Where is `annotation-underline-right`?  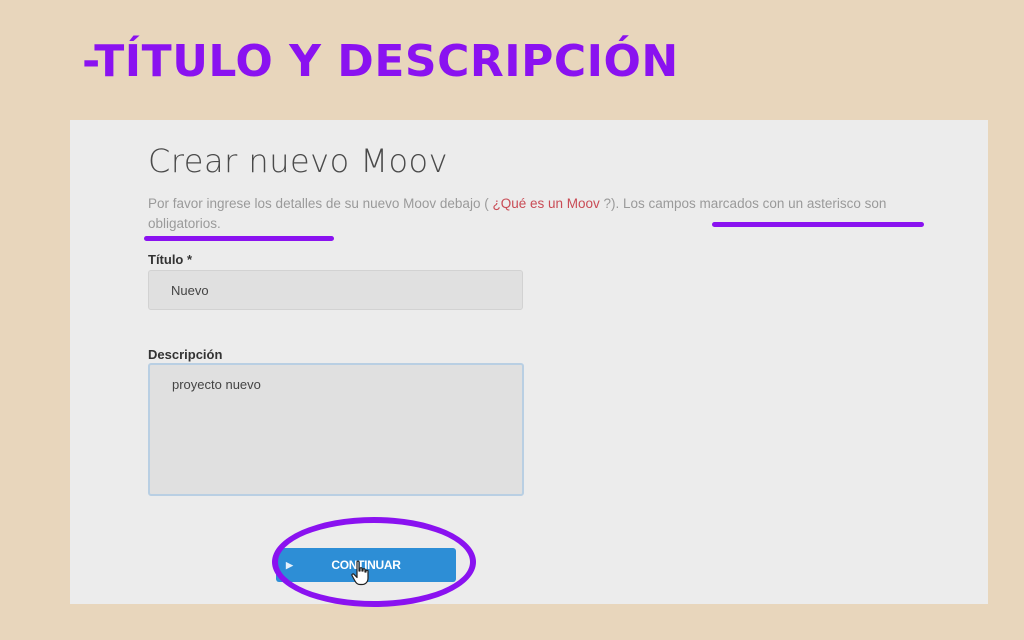
annotation-underline-right is located at coordinates (818, 224).